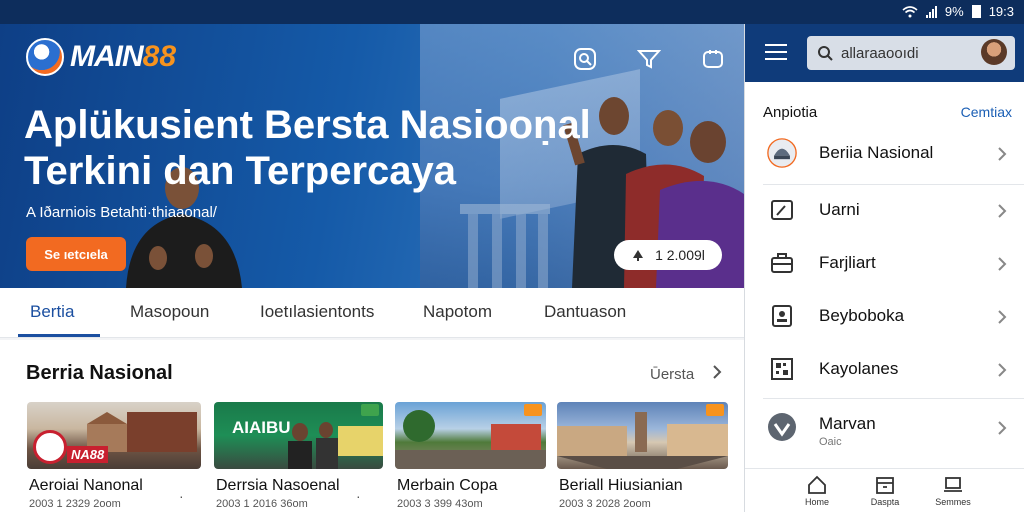  What do you see at coordinates (240, 171) in the screenshot?
I see `headline-line-2: Terkini dan Terpercaya` at bounding box center [240, 171].